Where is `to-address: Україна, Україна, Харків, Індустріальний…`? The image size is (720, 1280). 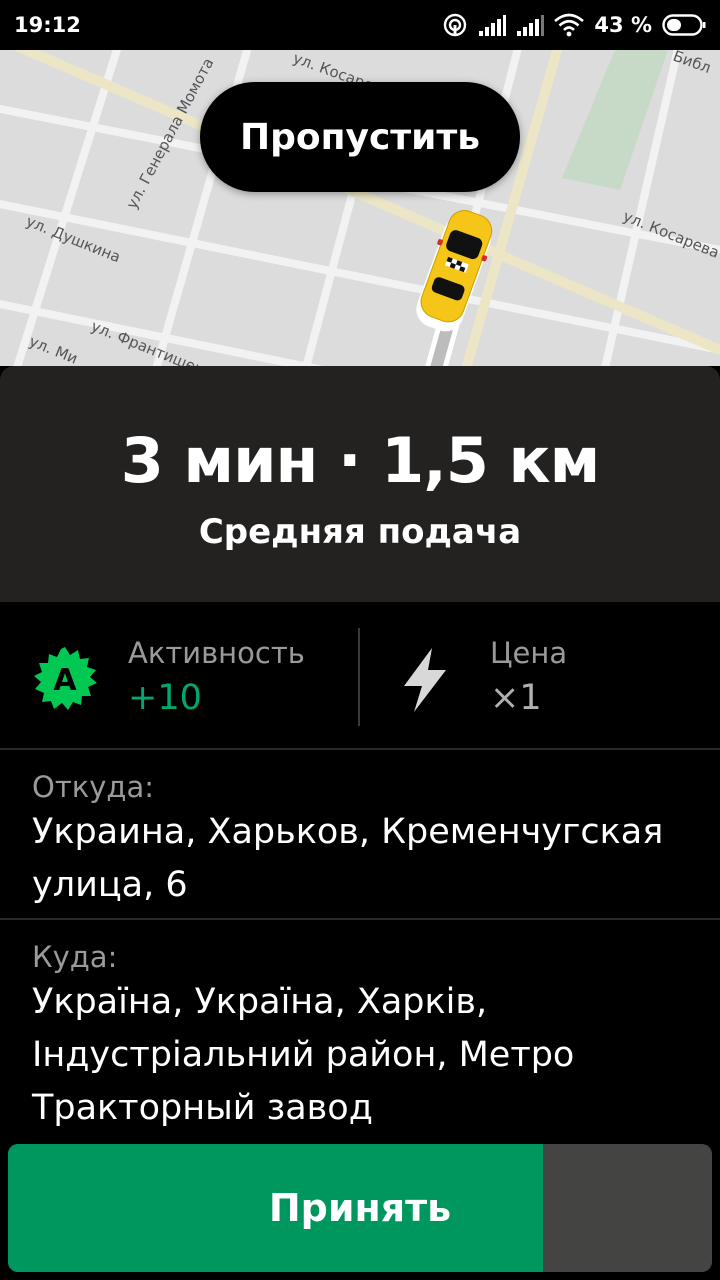 to-address: Україна, Україна, Харків, Індустріальний… is located at coordinates (303, 1055).